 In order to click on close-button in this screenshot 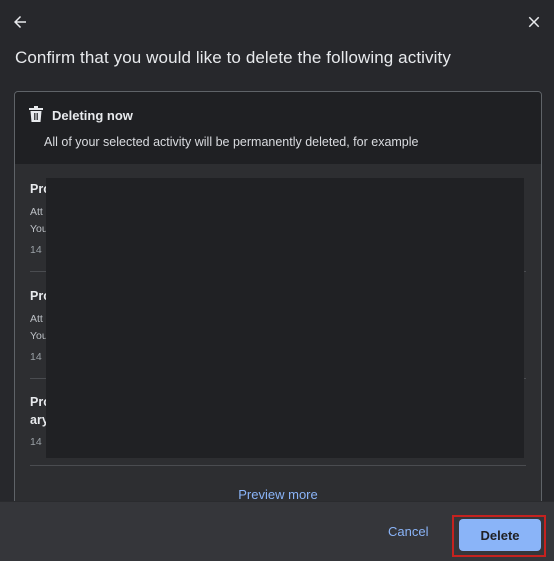, I will do `click(534, 22)`.